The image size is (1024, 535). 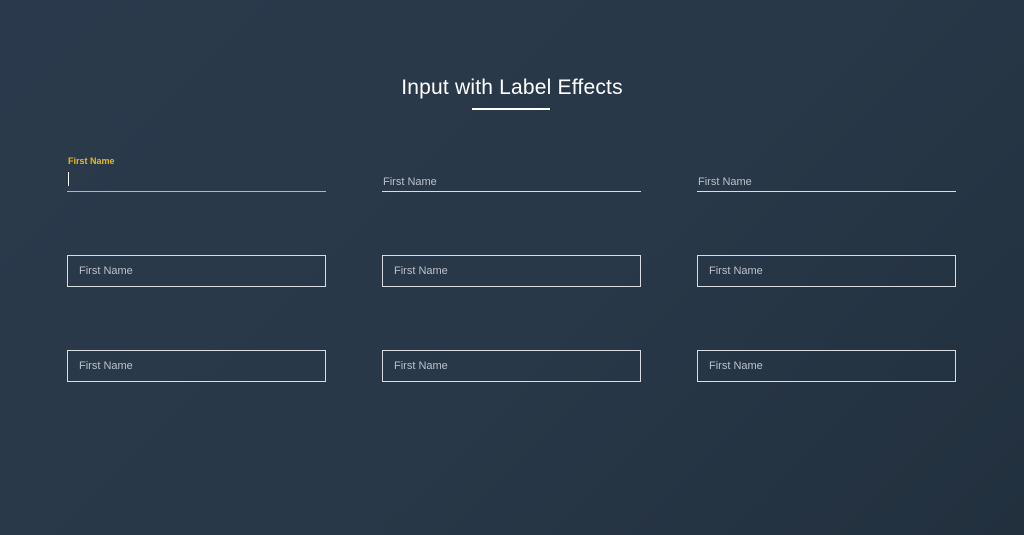 I want to click on title-underline, so click(x=511, y=109).